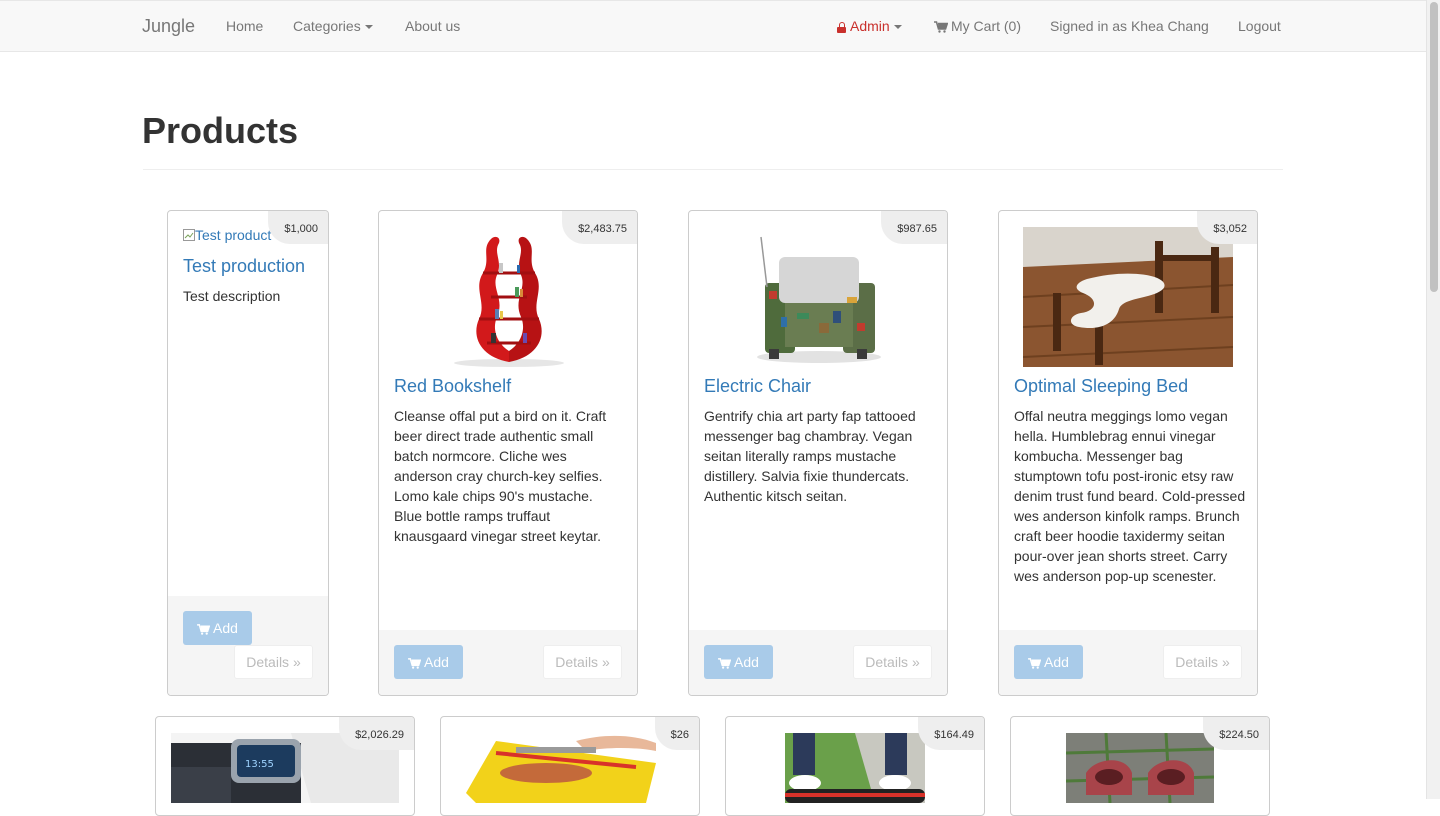 The width and height of the screenshot is (1440, 816). Describe the element at coordinates (841, 27) in the screenshot. I see `lock-icon` at that location.